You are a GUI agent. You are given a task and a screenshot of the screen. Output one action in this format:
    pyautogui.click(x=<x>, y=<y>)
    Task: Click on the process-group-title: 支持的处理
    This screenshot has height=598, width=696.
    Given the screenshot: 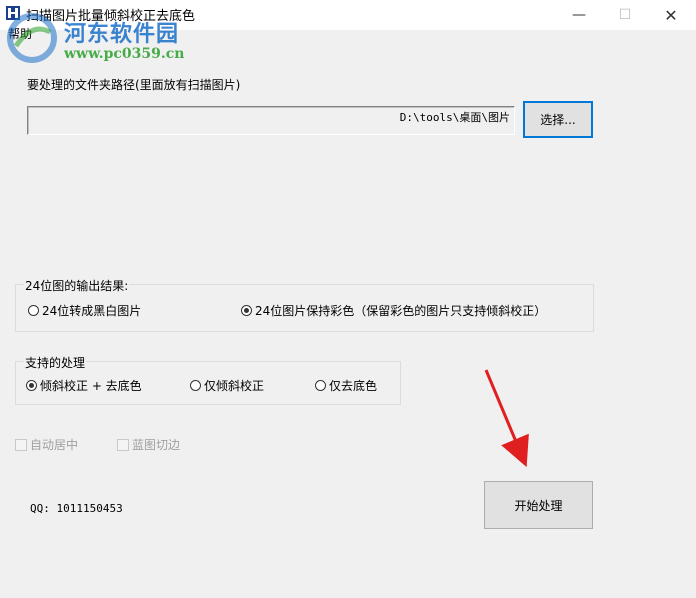 What is the action you would take?
    pyautogui.click(x=55, y=362)
    